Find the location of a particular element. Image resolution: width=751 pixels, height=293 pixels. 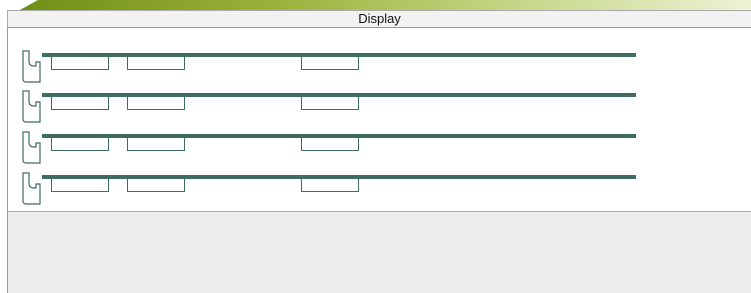

display-title: Display is located at coordinates (379, 18).